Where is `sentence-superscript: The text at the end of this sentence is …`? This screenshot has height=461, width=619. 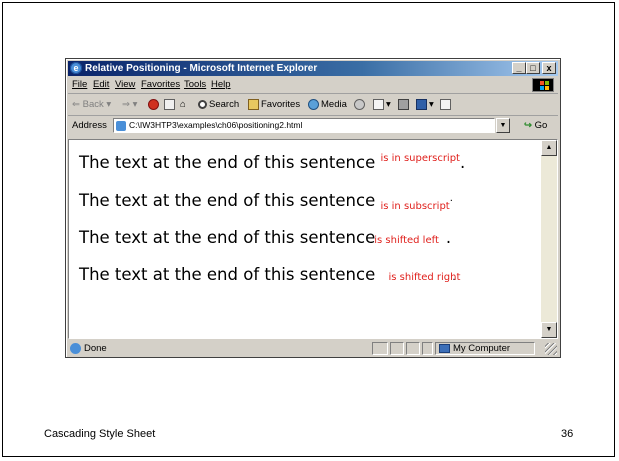 sentence-superscript: The text at the end of this sentence is … is located at coordinates (272, 162).